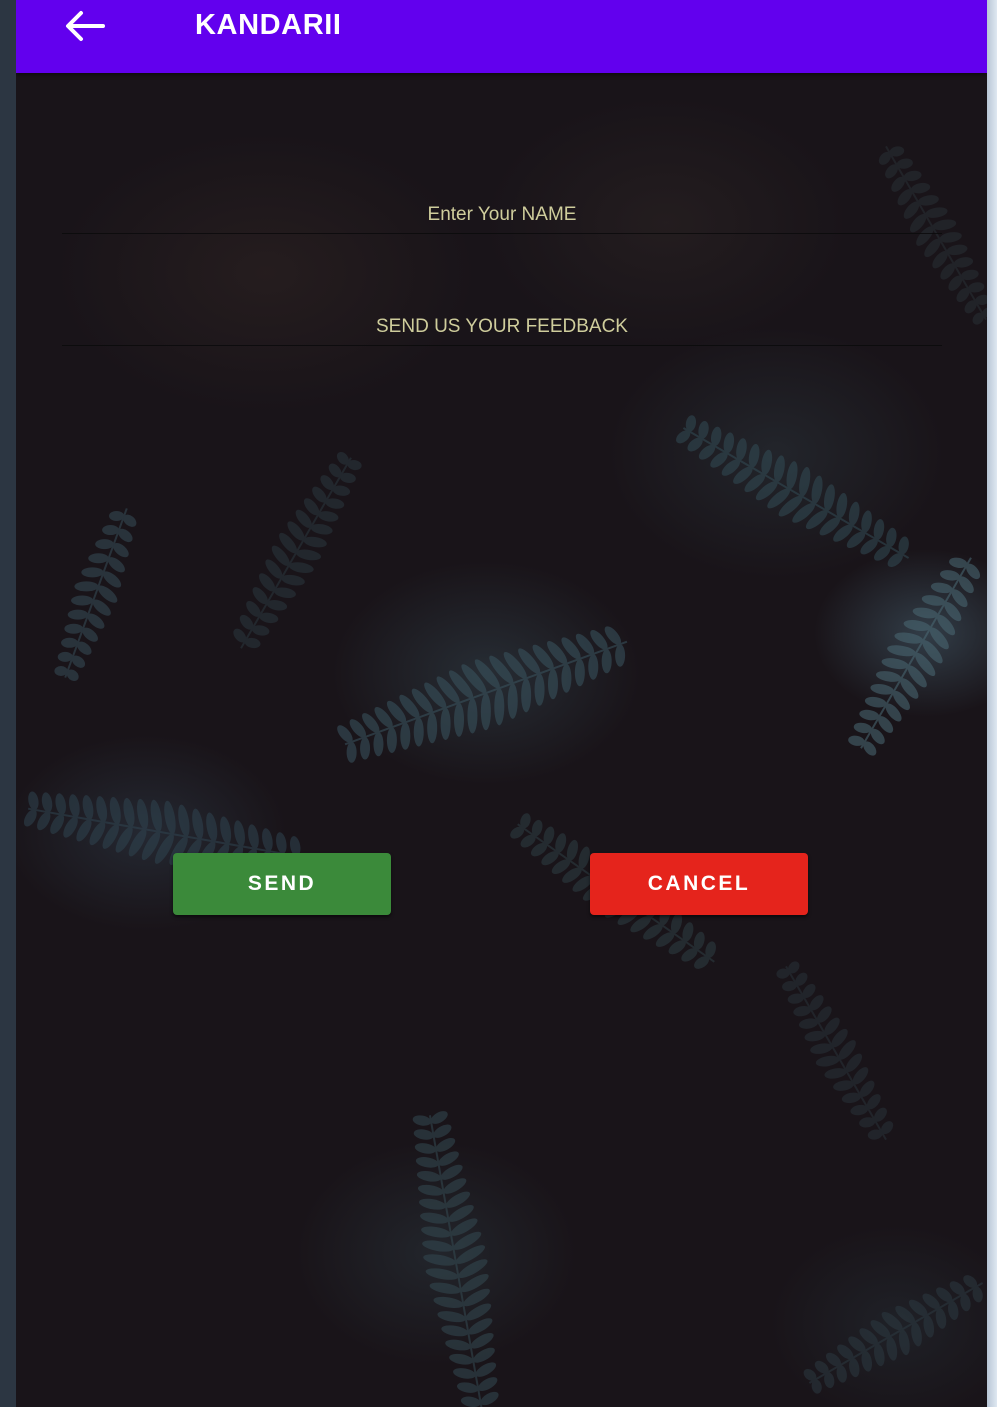  What do you see at coordinates (501, 36) in the screenshot?
I see `app-bar: KANDARII` at bounding box center [501, 36].